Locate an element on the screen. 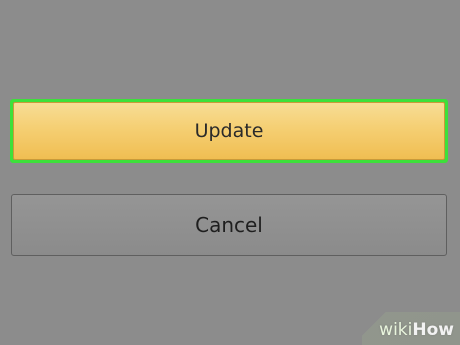  wikihow-watermark: wiki How is located at coordinates (416, 330).